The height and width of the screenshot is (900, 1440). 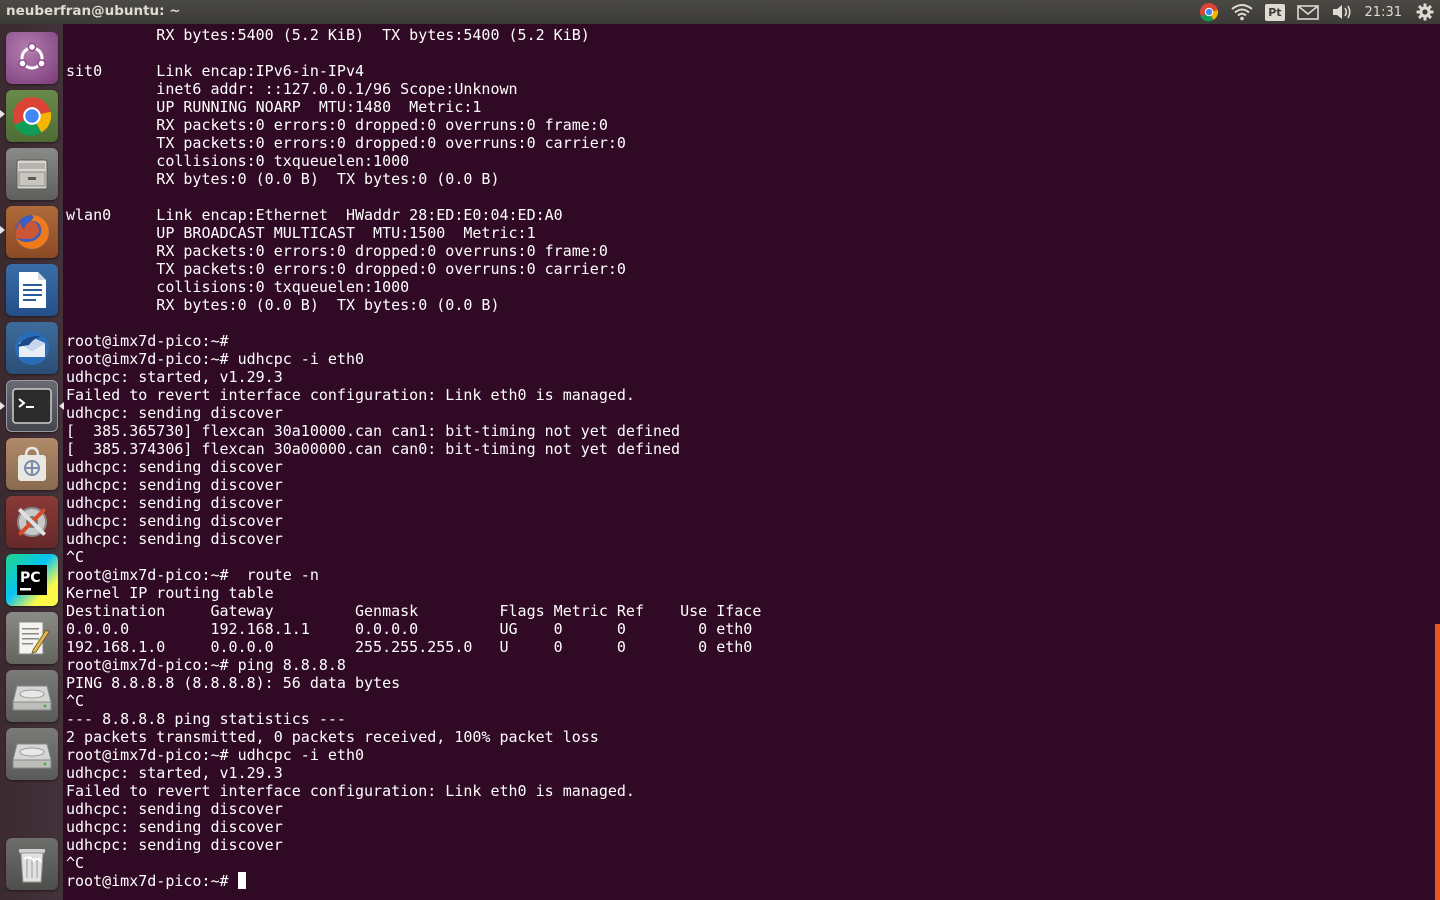 I want to click on terminal-line: --- 8.8.8.8 ping statistics ---, so click(x=206, y=719).